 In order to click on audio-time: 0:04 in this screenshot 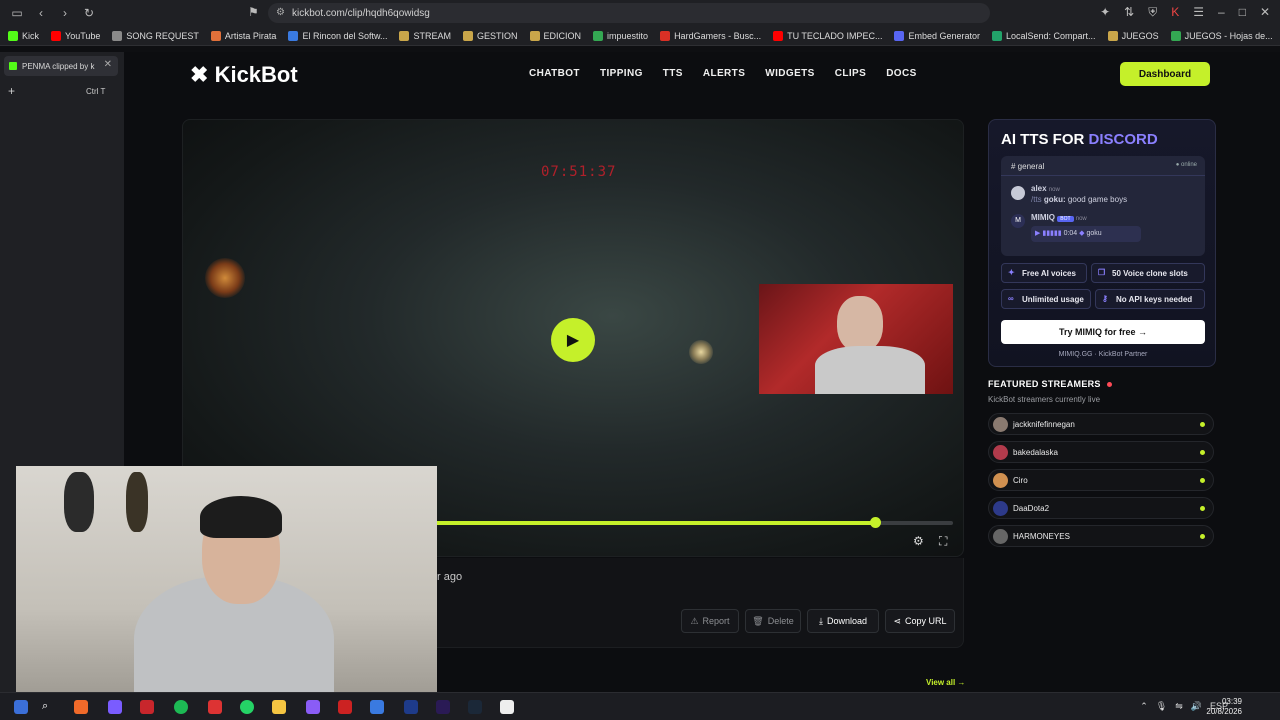, I will do `click(1070, 233)`.